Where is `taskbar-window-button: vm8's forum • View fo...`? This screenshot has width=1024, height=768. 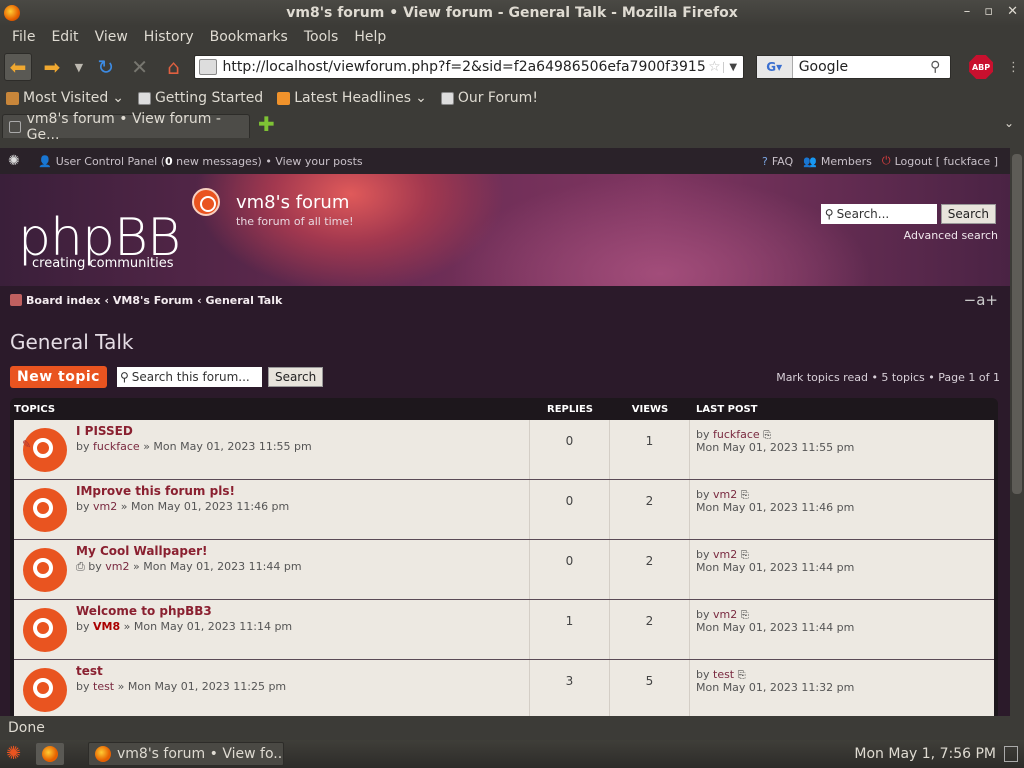
taskbar-window-button: vm8's forum • View fo... is located at coordinates (186, 754).